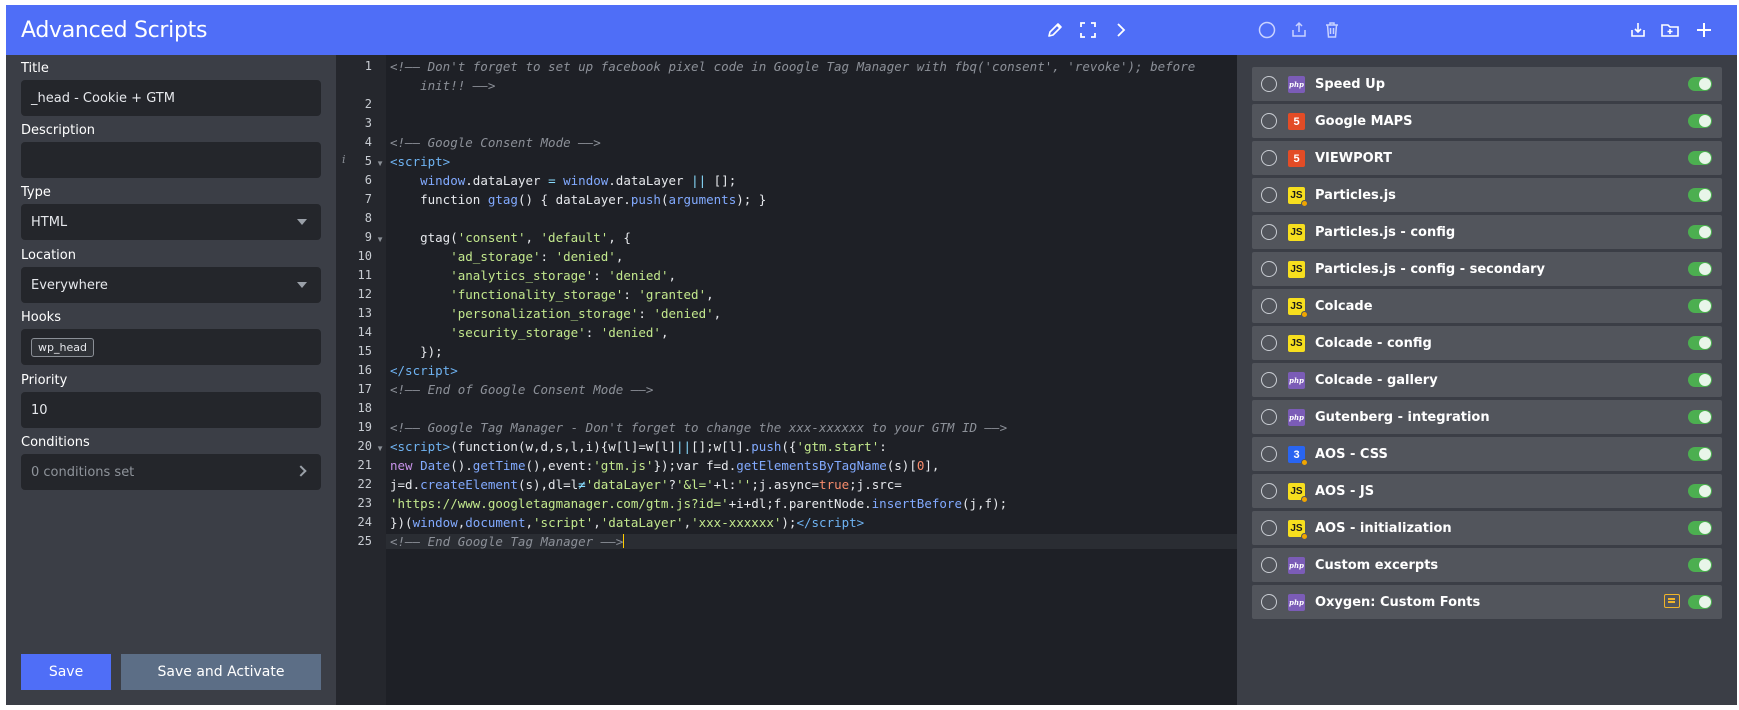 Image resolution: width=1739 pixels, height=710 pixels. What do you see at coordinates (35, 68) in the screenshot?
I see `title-label: Title` at bounding box center [35, 68].